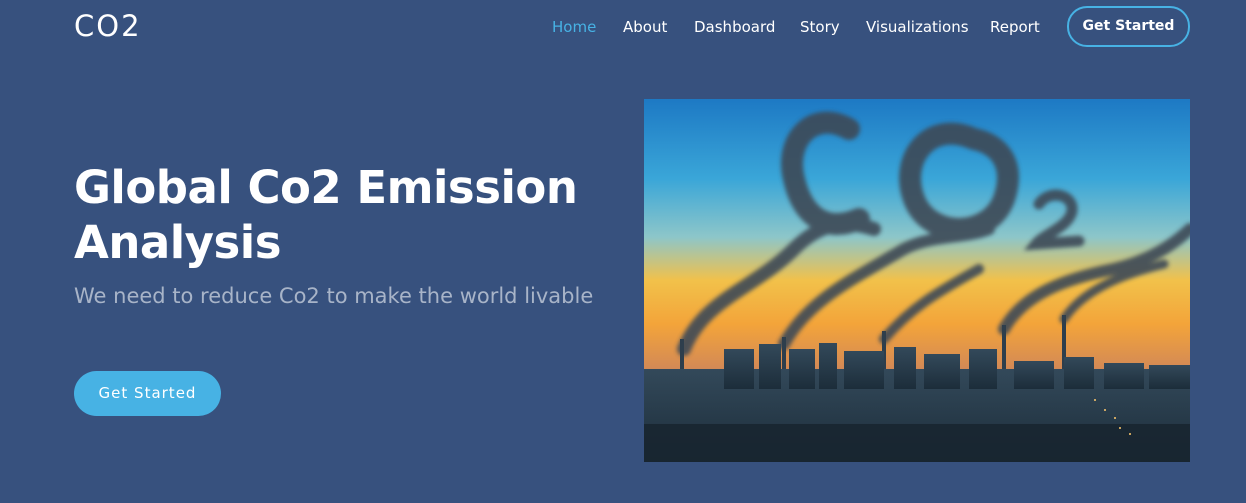  Describe the element at coordinates (1015, 27) in the screenshot. I see `nav-link-report: Report` at that location.